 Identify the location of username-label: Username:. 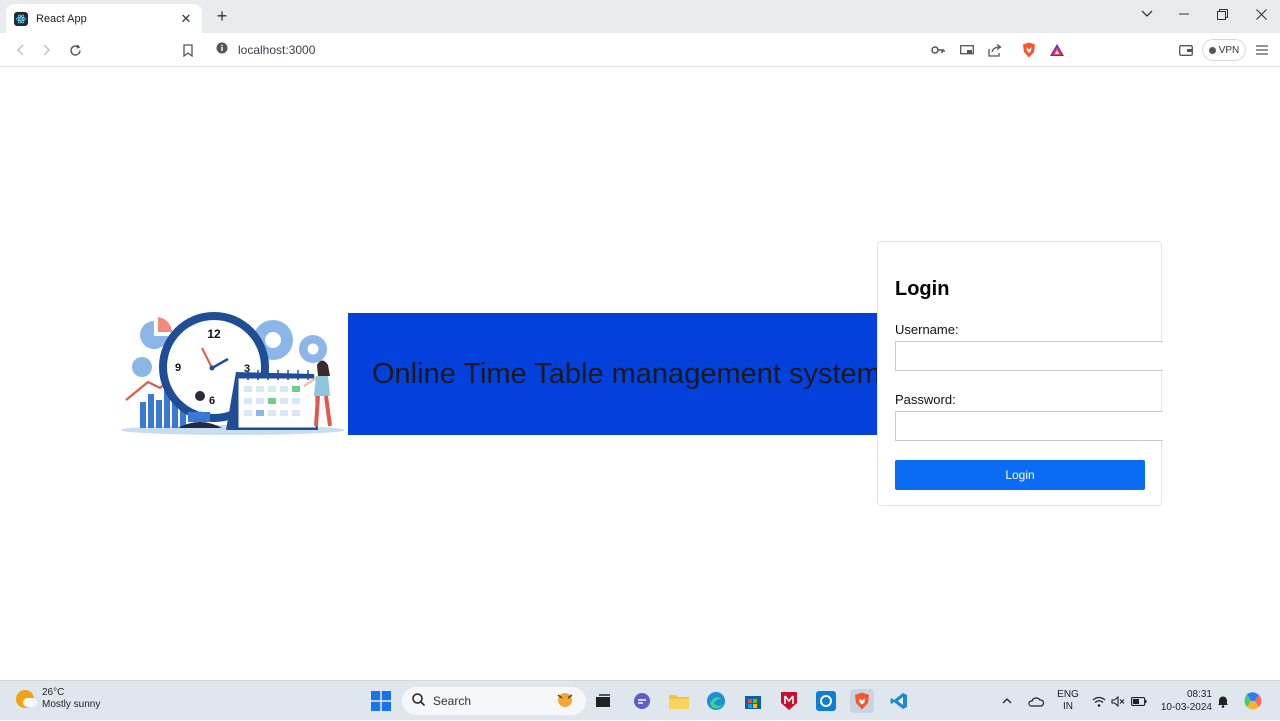
(927, 329).